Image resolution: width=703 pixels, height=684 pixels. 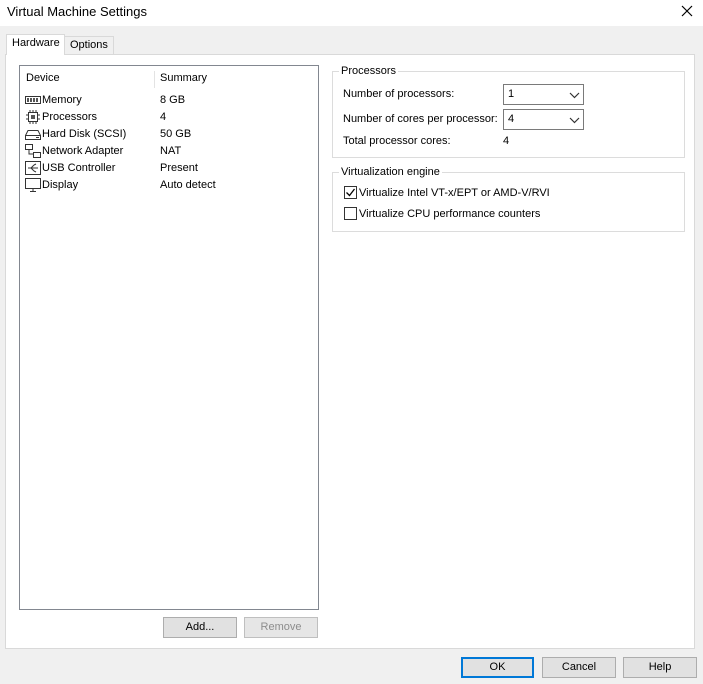 I want to click on device-summary: 4, so click(x=163, y=117).